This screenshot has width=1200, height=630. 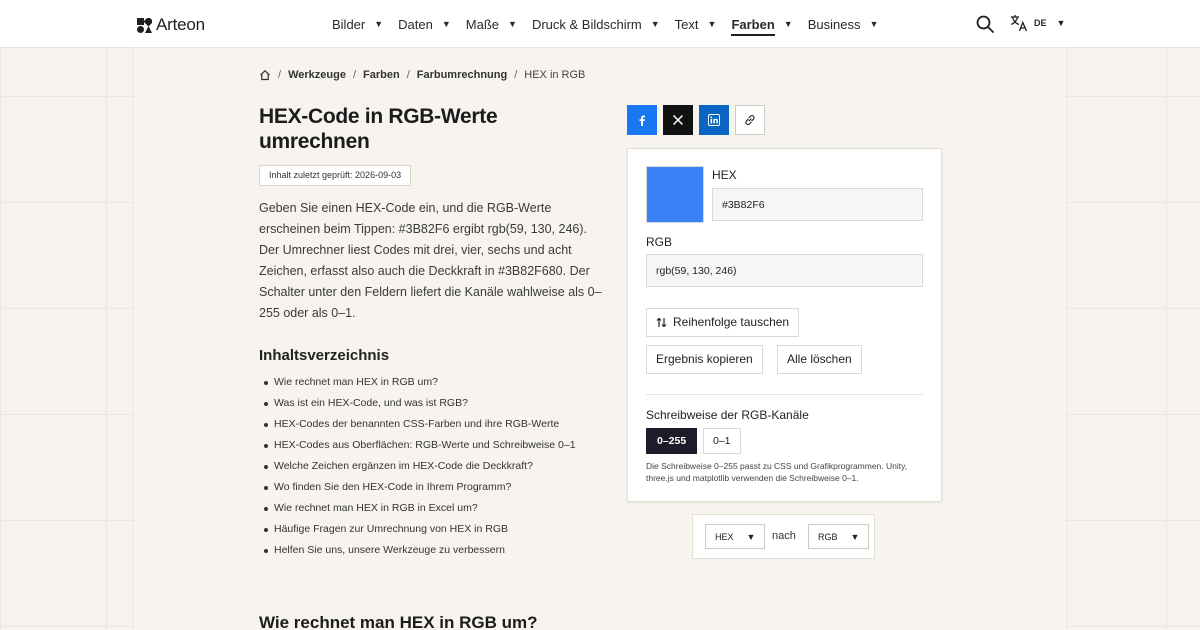 I want to click on facebook-icon, so click(x=642, y=120).